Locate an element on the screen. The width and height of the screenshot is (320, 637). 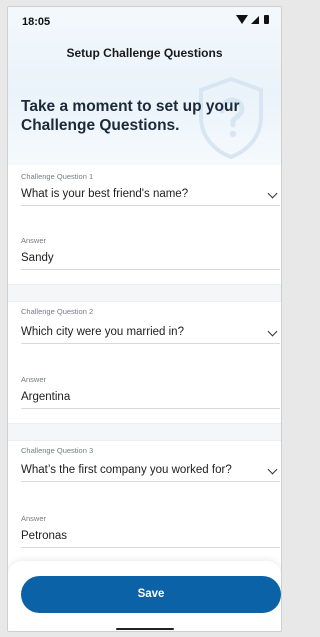
question-1-select: What is your best friend's name? is located at coordinates (150, 197).